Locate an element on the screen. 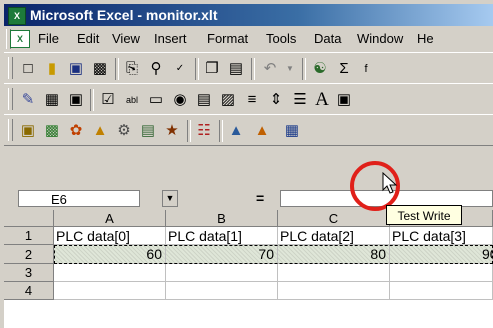 Image resolution: width=493 pixels, height=328 pixels. menu-help: He is located at coordinates (425, 38).